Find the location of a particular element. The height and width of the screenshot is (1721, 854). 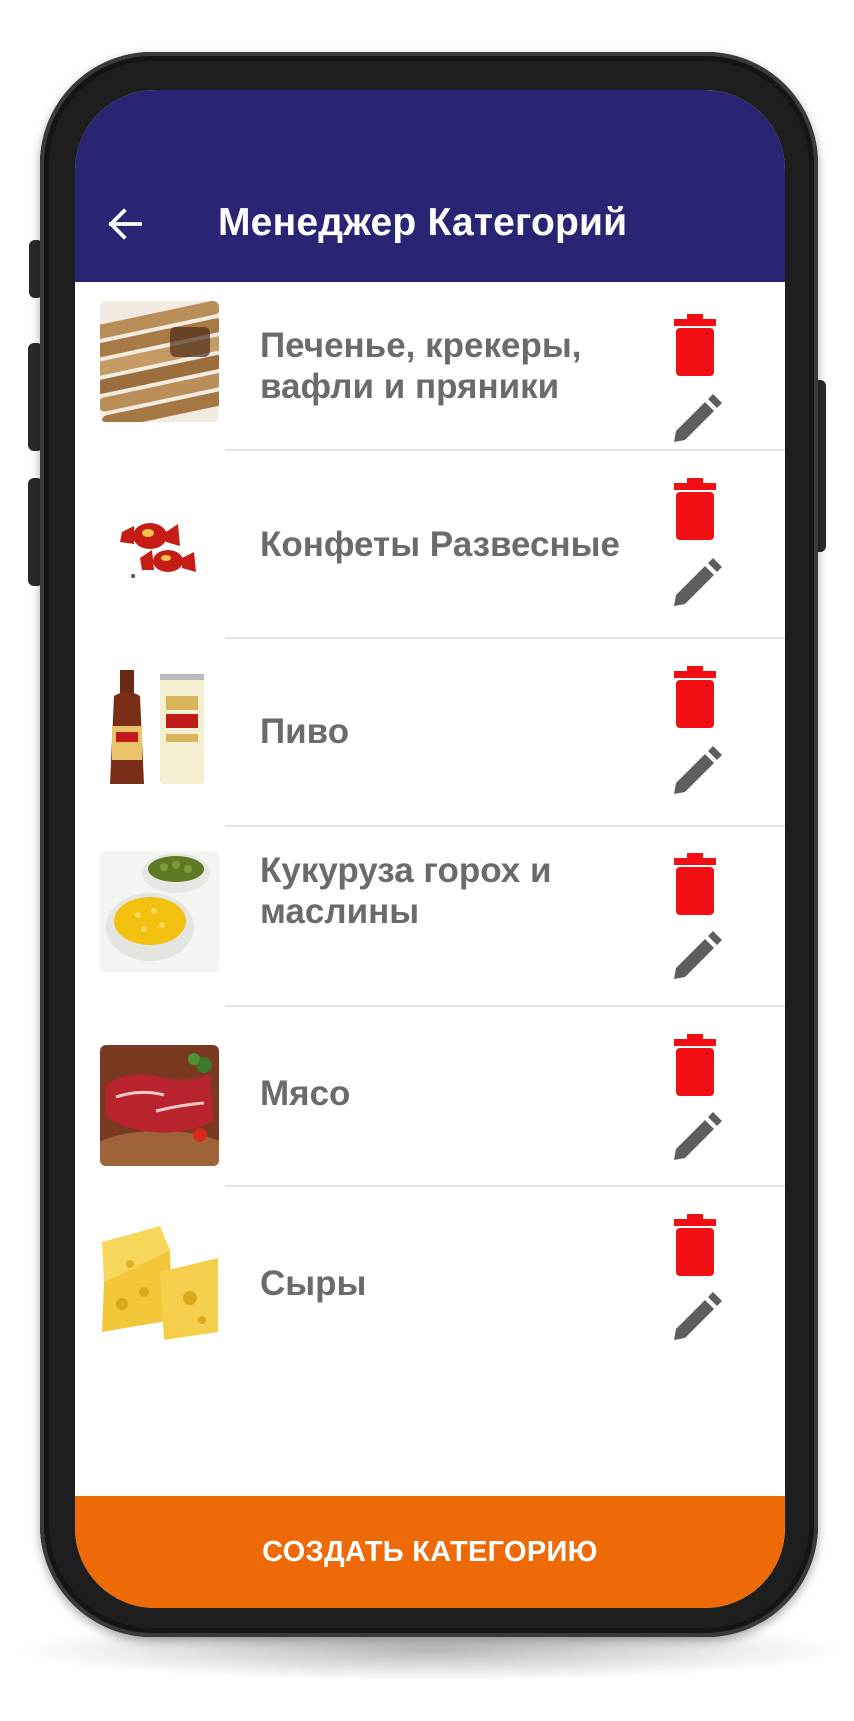

category-name: Пиво is located at coordinates (305, 731).